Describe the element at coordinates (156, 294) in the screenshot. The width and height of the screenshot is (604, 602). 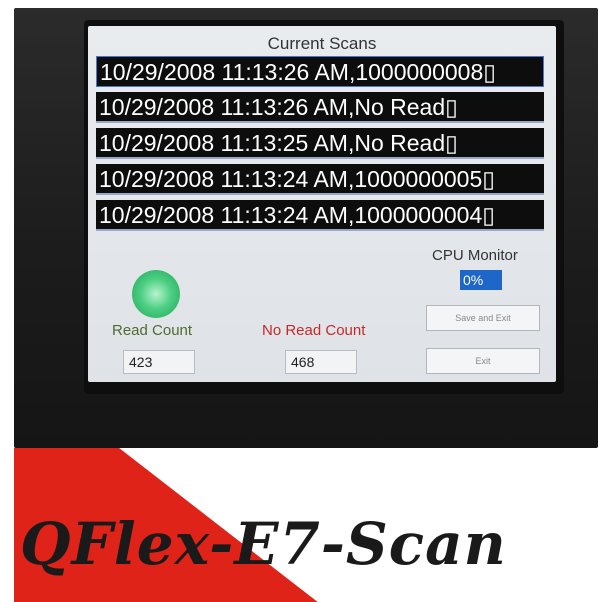
I see `status-led-icon` at that location.